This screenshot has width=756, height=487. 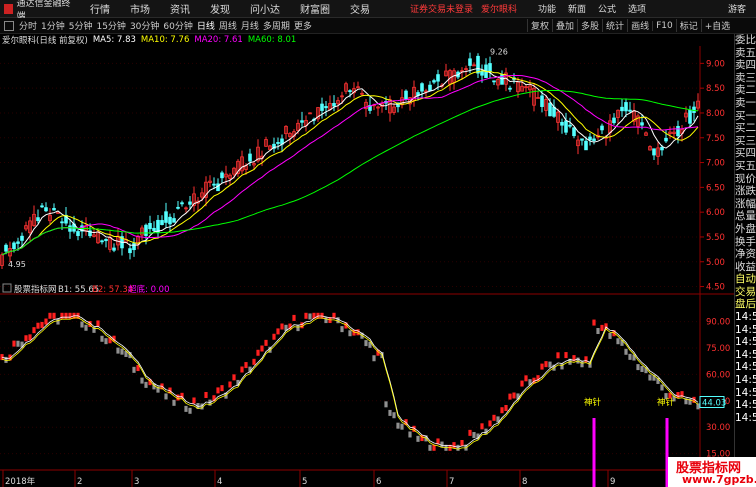 What do you see at coordinates (9, 25) in the screenshot?
I see `panel-toggle-icon` at bounding box center [9, 25].